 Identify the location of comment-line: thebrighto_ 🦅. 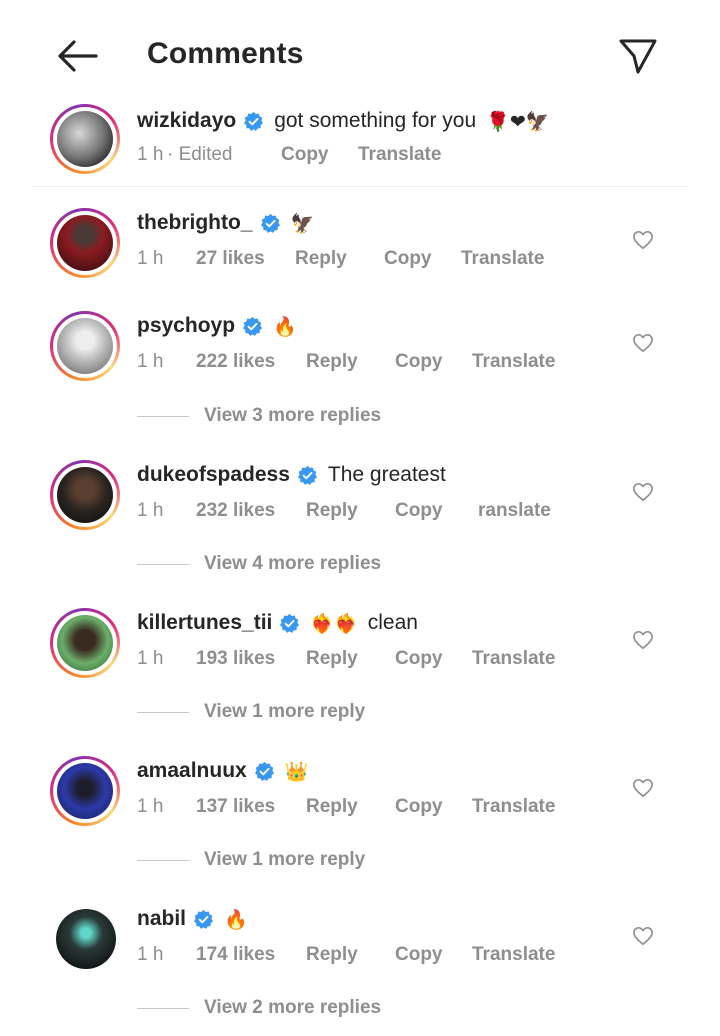
(227, 223).